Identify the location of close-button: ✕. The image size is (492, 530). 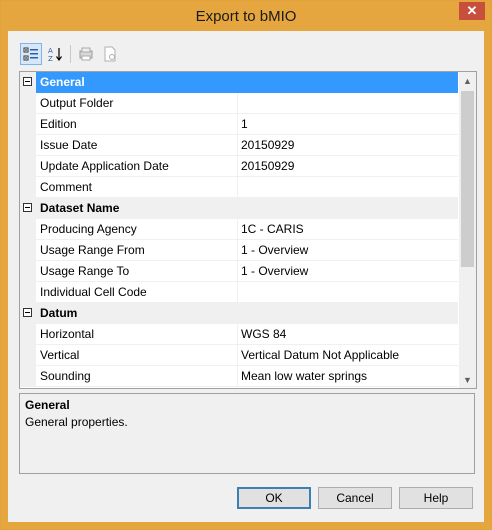
(472, 11).